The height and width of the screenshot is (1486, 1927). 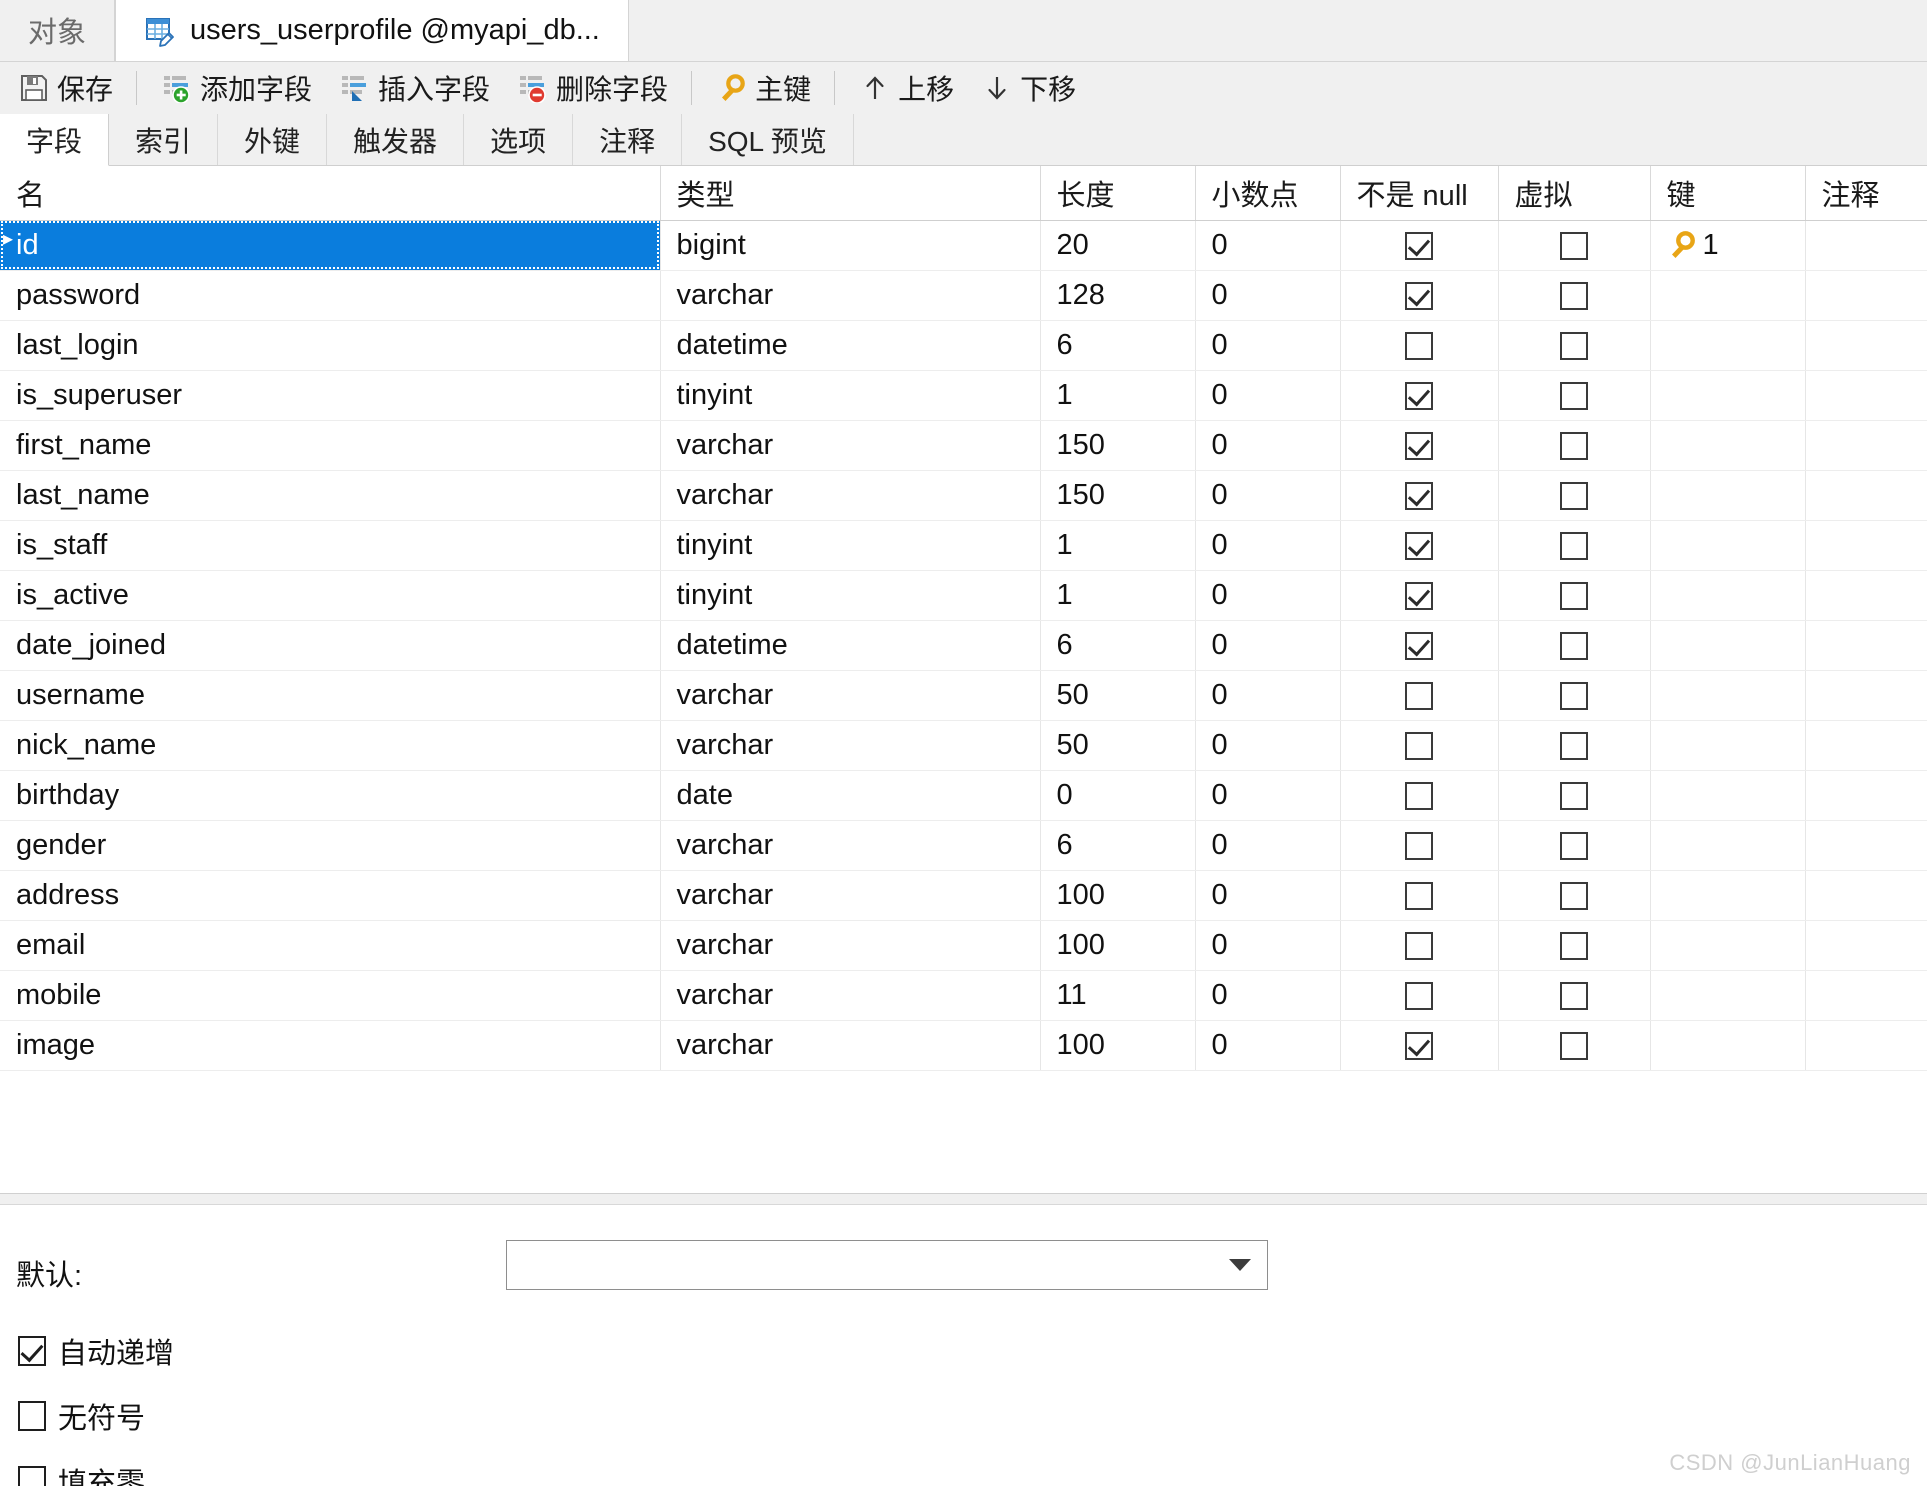 I want to click on delete-field-button: 删除字段, so click(x=592, y=88).